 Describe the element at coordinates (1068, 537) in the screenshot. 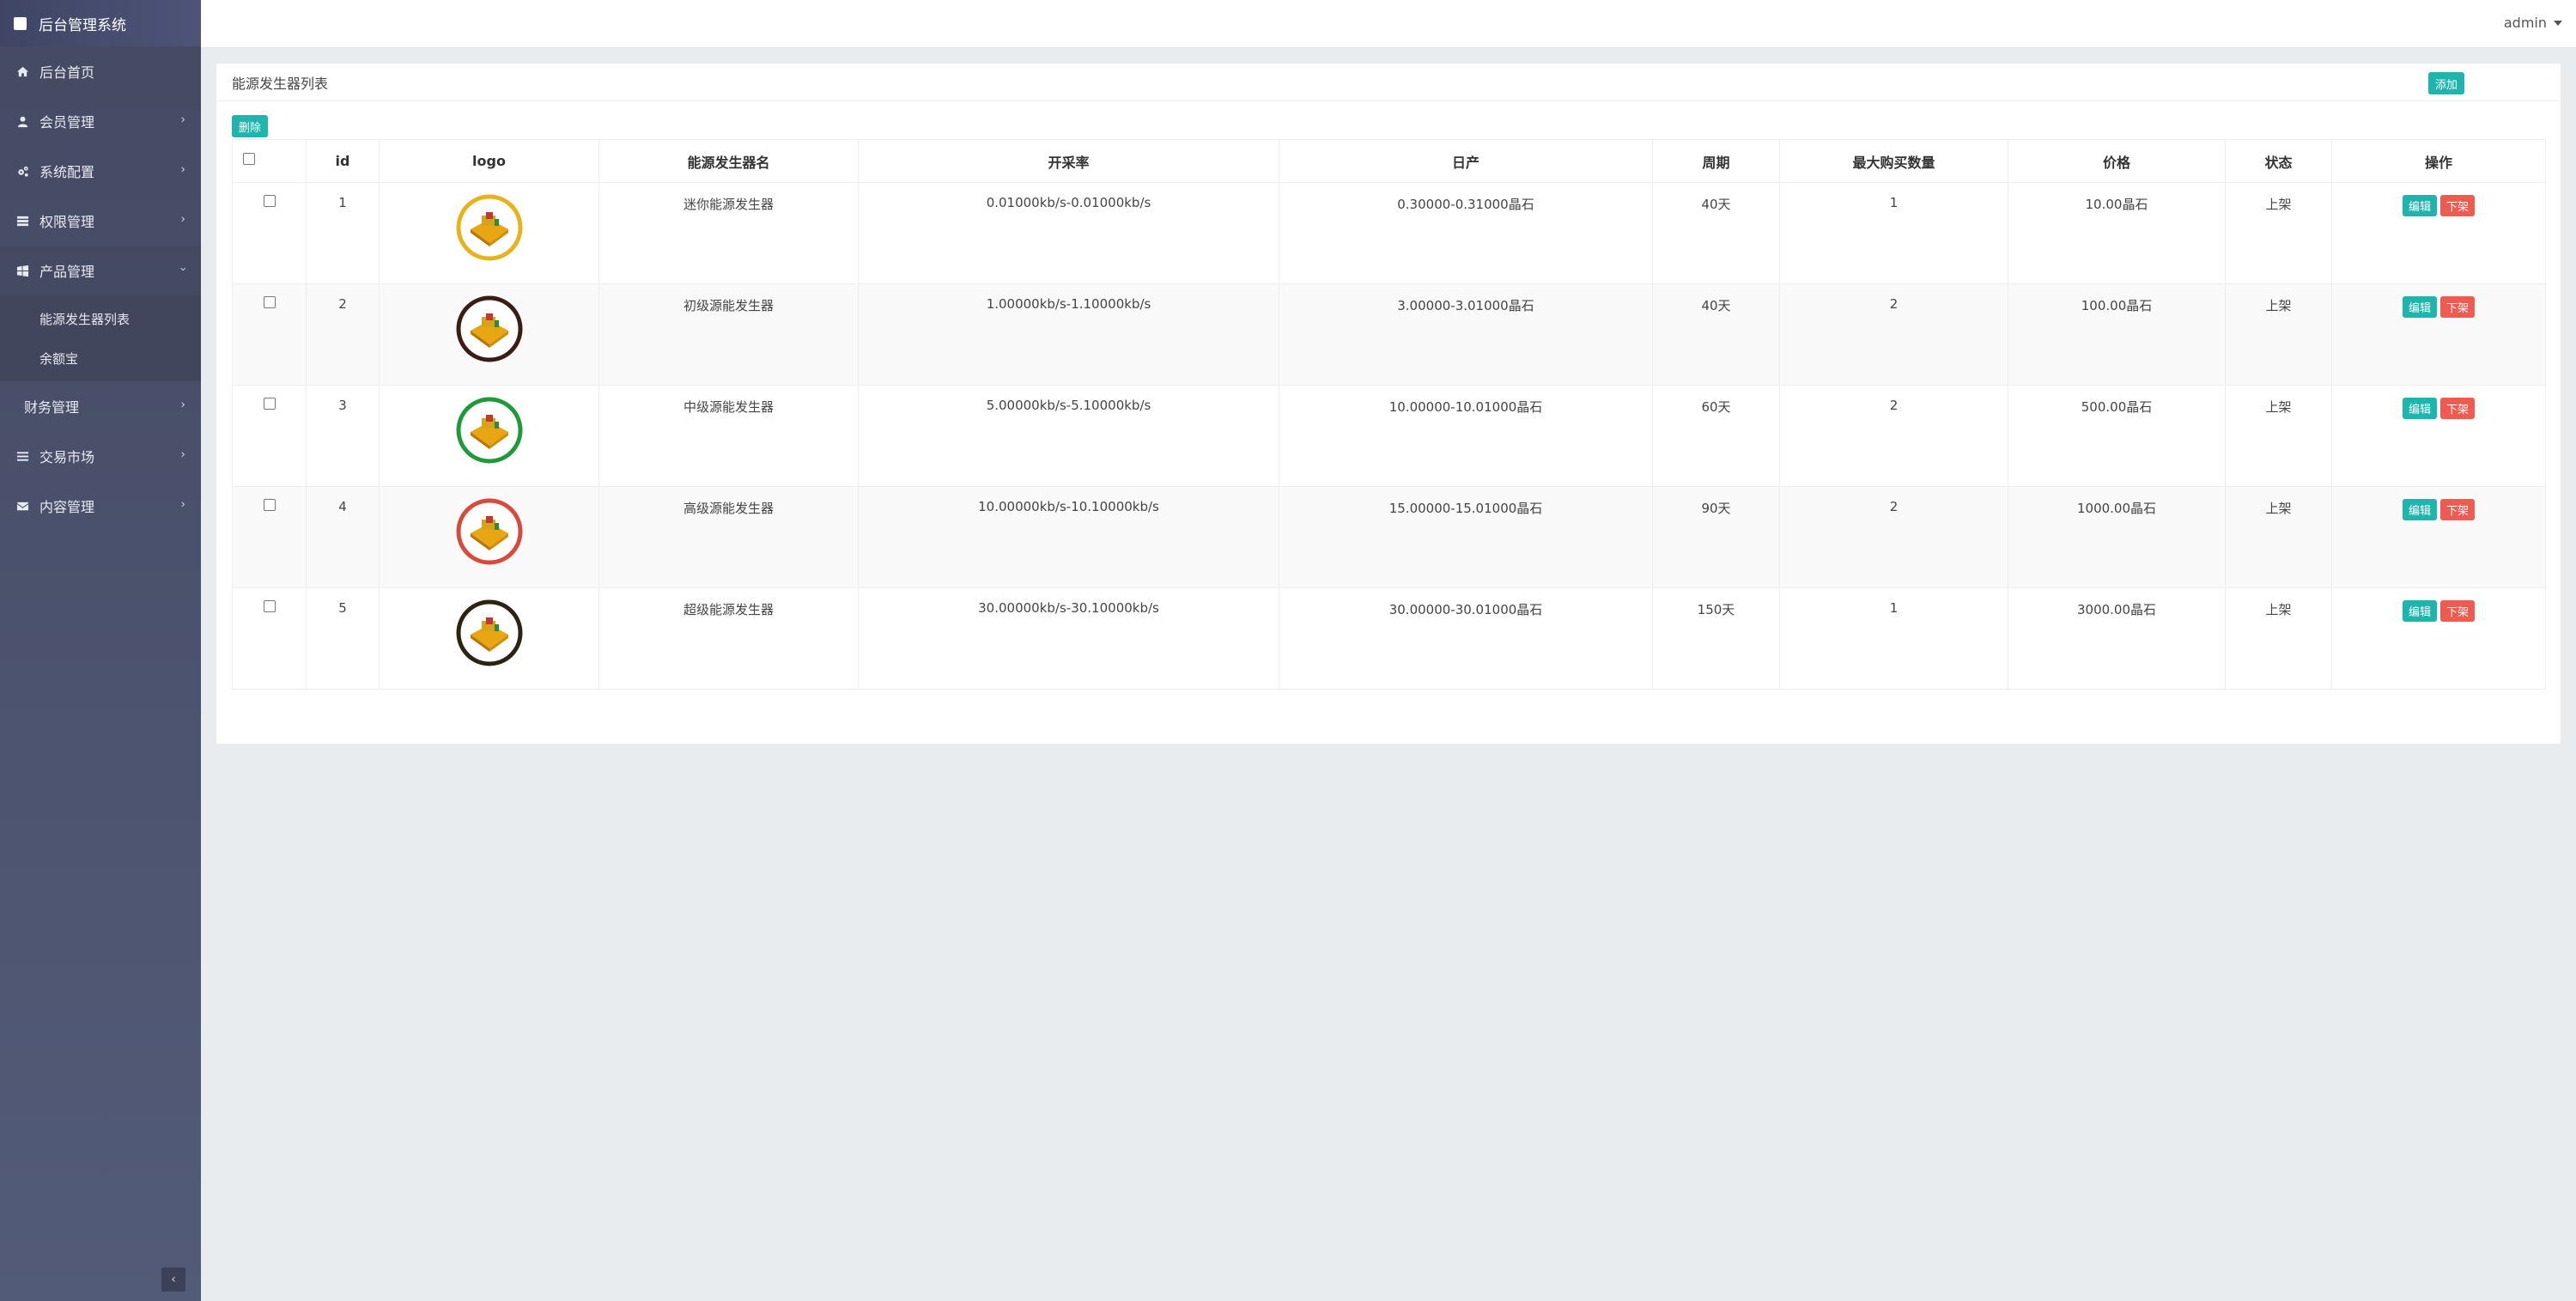

I see `cell-rate: 10.00000kb/s-10.10000kb/s` at that location.